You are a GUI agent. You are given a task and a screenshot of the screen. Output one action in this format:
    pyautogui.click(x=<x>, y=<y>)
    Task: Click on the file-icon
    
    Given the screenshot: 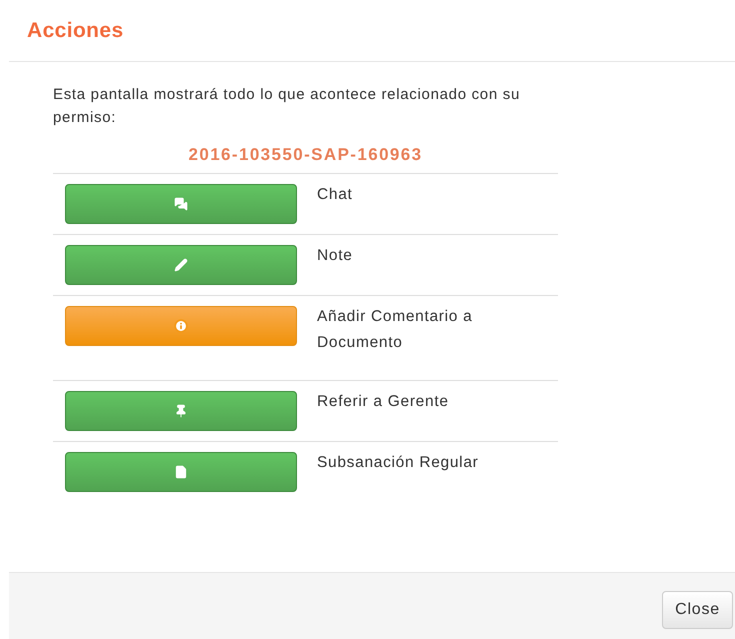 What is the action you would take?
    pyautogui.click(x=181, y=472)
    